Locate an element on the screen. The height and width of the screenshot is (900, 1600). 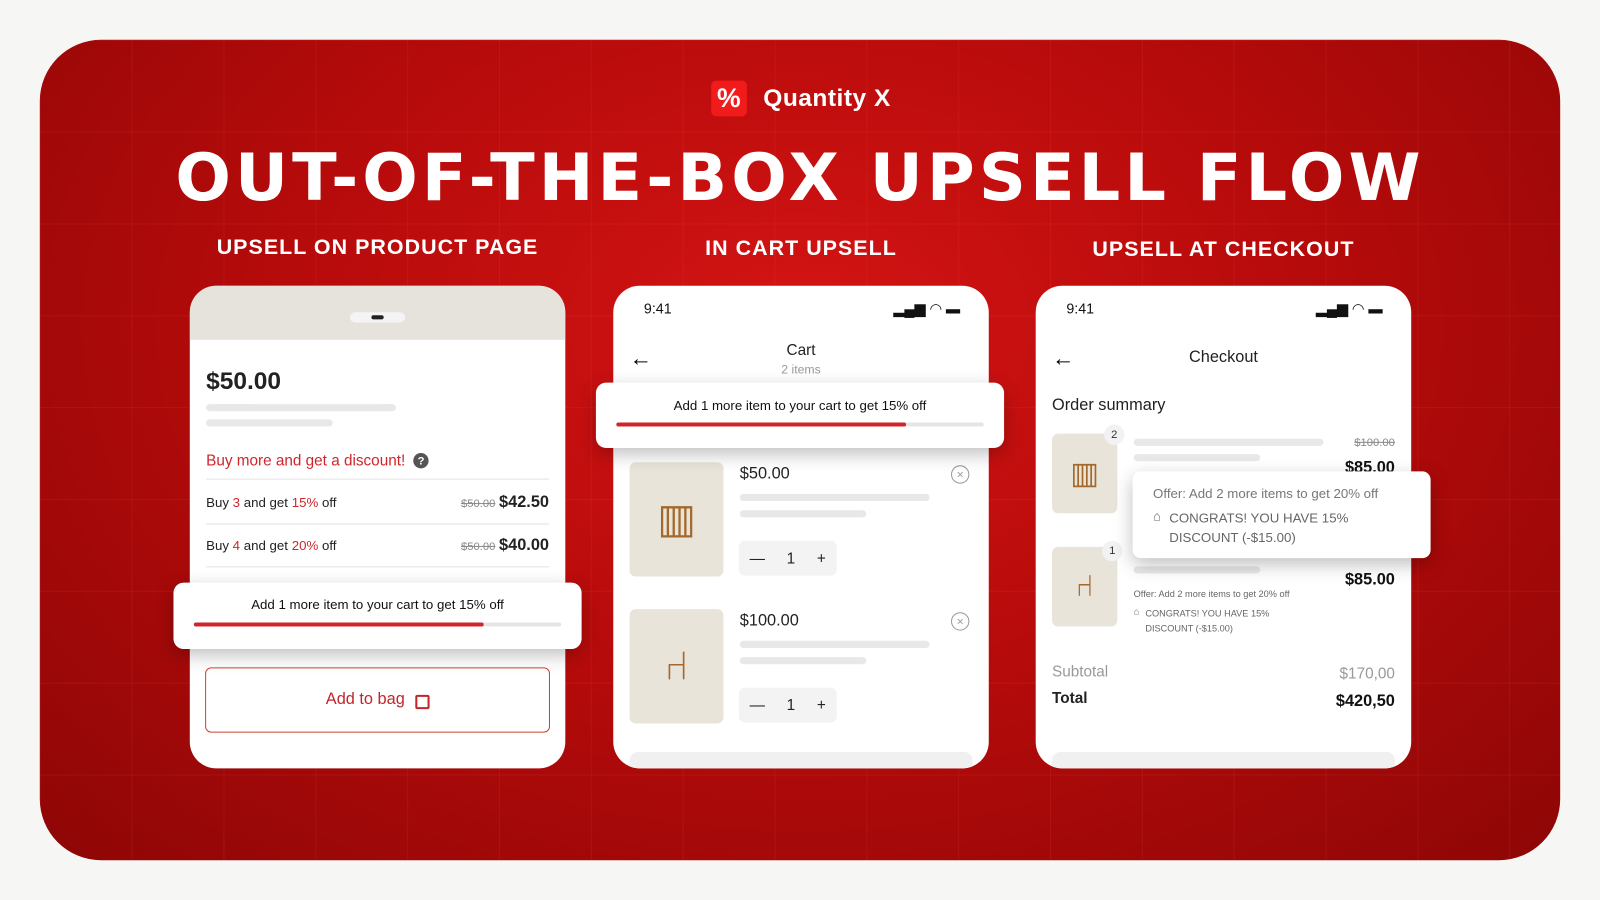
carousel-dots is located at coordinates (377, 317).